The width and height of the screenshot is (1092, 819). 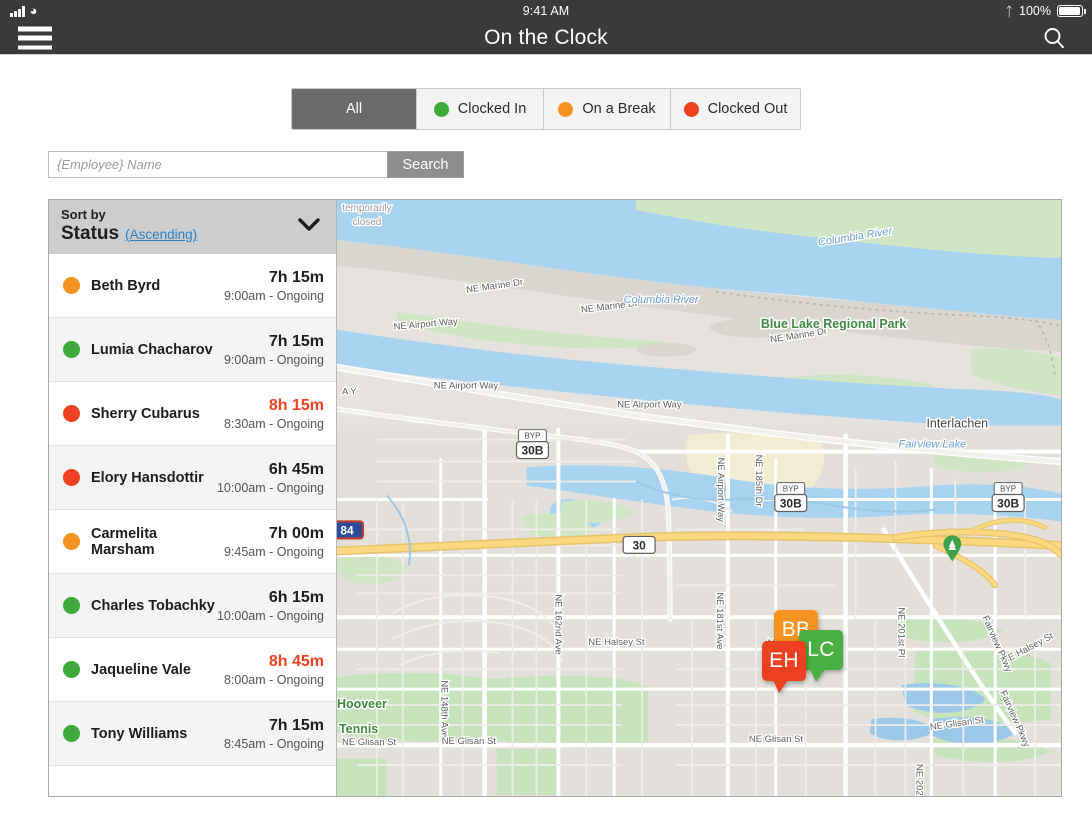 I want to click on employee-time-block: 8h 45m 8:00am - Ongoing, so click(x=274, y=670).